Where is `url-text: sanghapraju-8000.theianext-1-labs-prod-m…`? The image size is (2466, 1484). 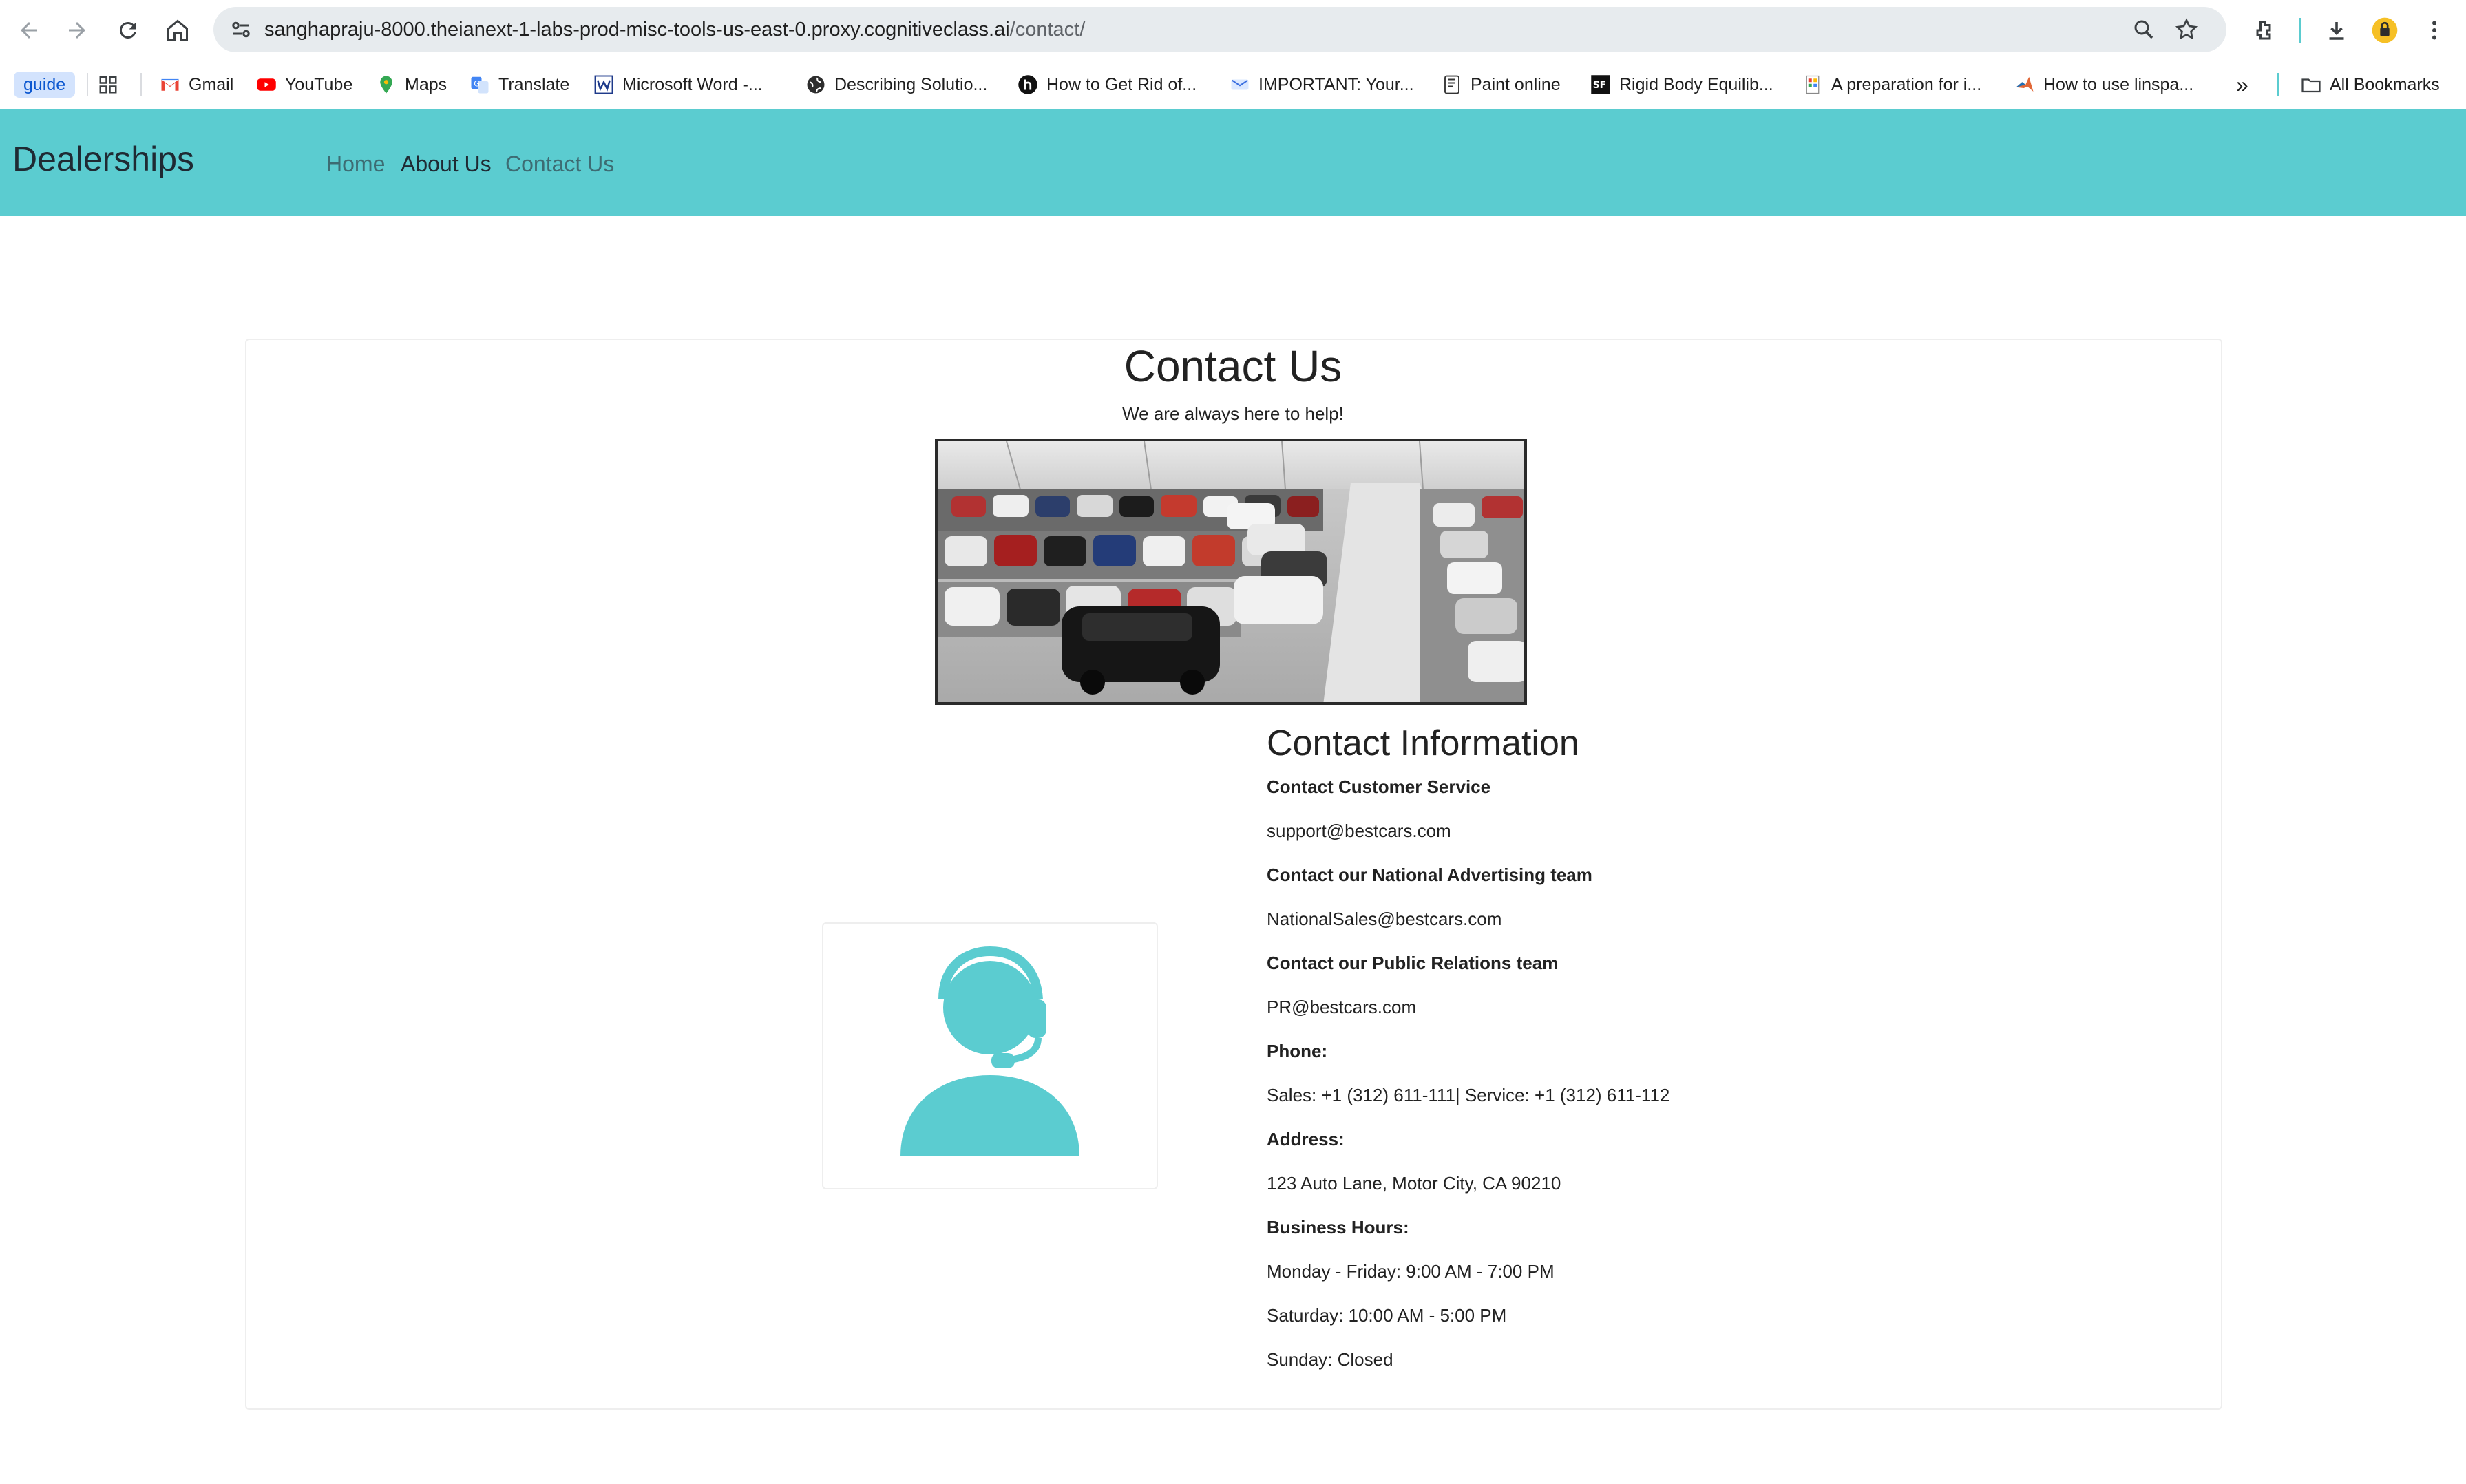
url-text: sanghapraju-8000.theianext-1-labs-prod-m… is located at coordinates (674, 29).